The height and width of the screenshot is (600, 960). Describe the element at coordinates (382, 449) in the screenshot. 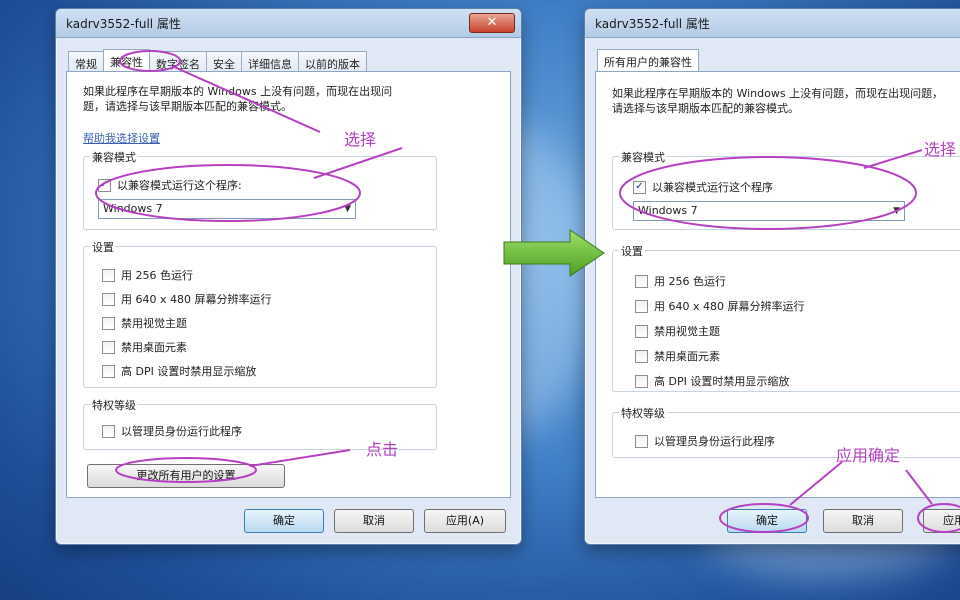

I see `annotation-click-left: 点击` at that location.